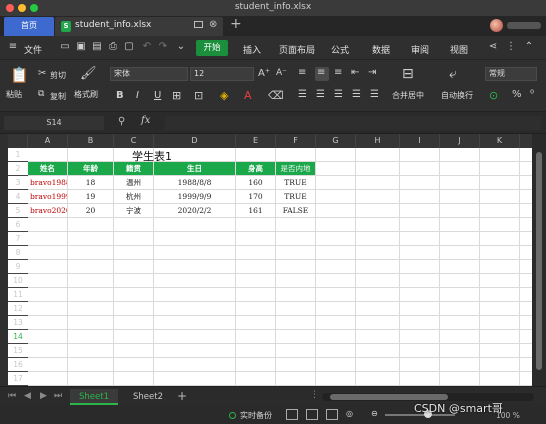 This screenshot has height=424, width=546. What do you see at coordinates (18, 295) in the screenshot?
I see `row-header-11: 11` at bounding box center [18, 295].